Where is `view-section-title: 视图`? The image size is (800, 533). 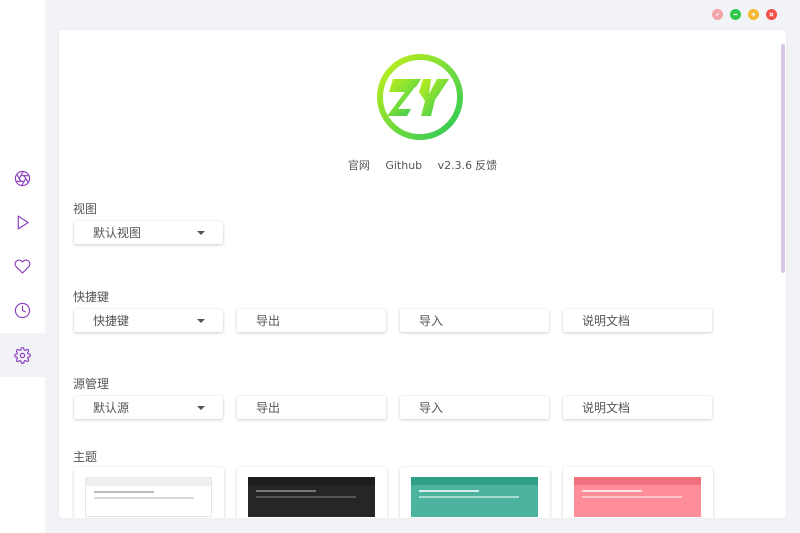
view-section-title: 视图 is located at coordinates (85, 209).